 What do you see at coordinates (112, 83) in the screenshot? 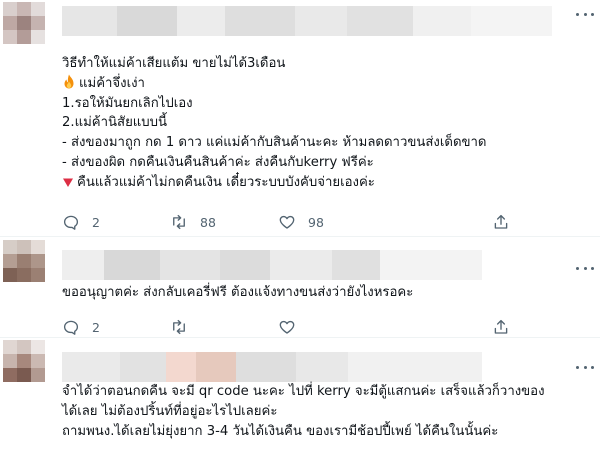
I see `tweet-line-text: แม่ค้าจึ่งเง่า` at bounding box center [112, 83].